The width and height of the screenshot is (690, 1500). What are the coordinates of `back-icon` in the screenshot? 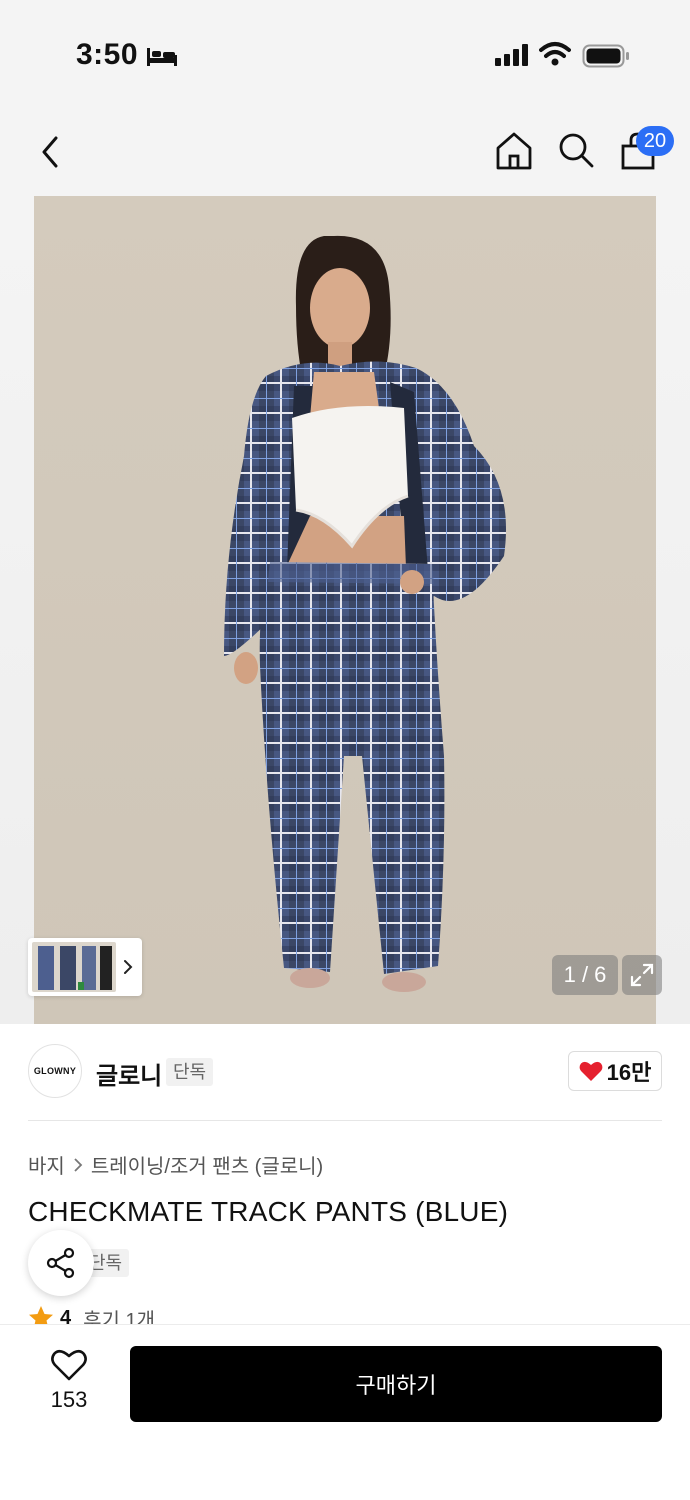 It's located at (50, 152).